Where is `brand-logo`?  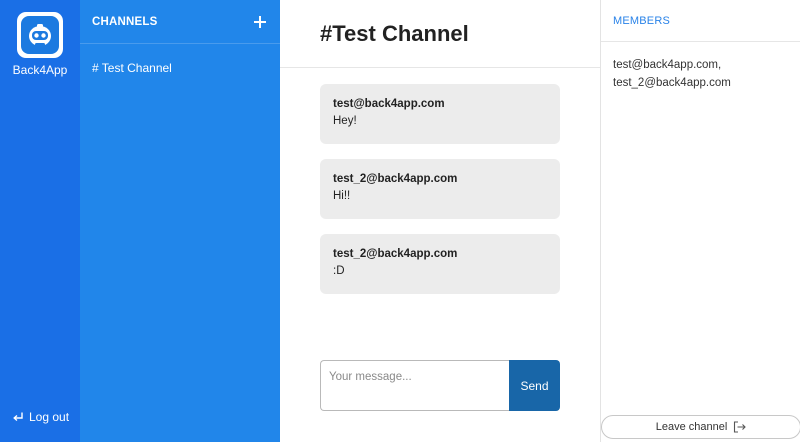
brand-logo is located at coordinates (40, 35).